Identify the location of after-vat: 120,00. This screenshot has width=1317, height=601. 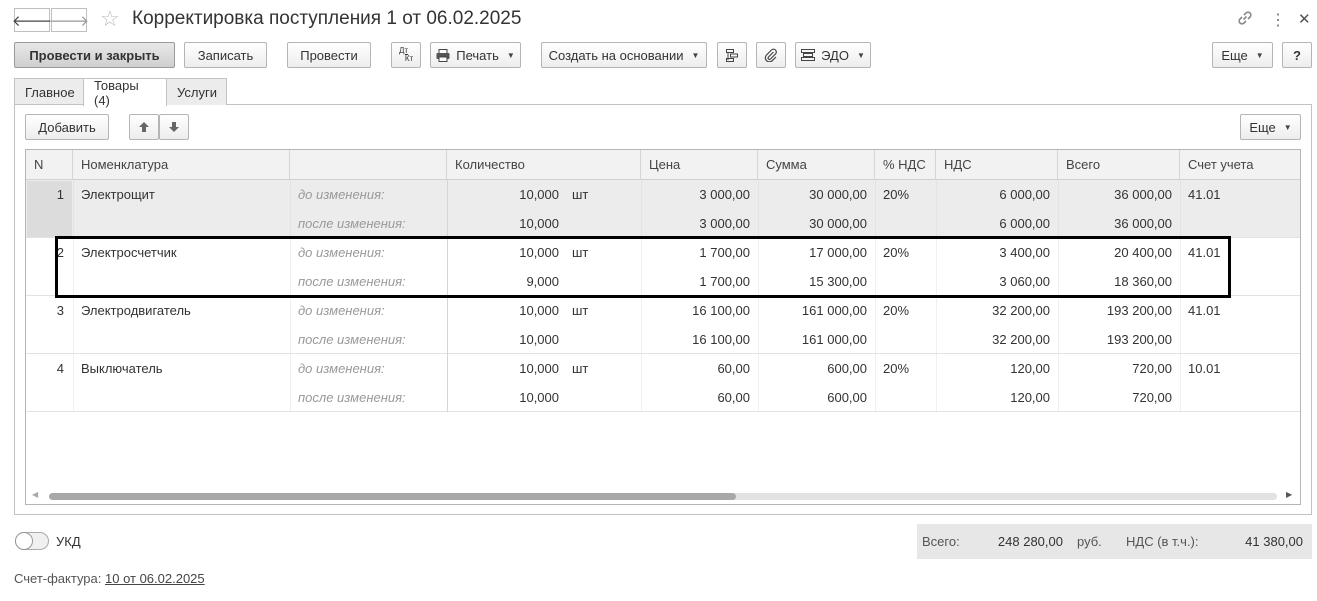
(1030, 397).